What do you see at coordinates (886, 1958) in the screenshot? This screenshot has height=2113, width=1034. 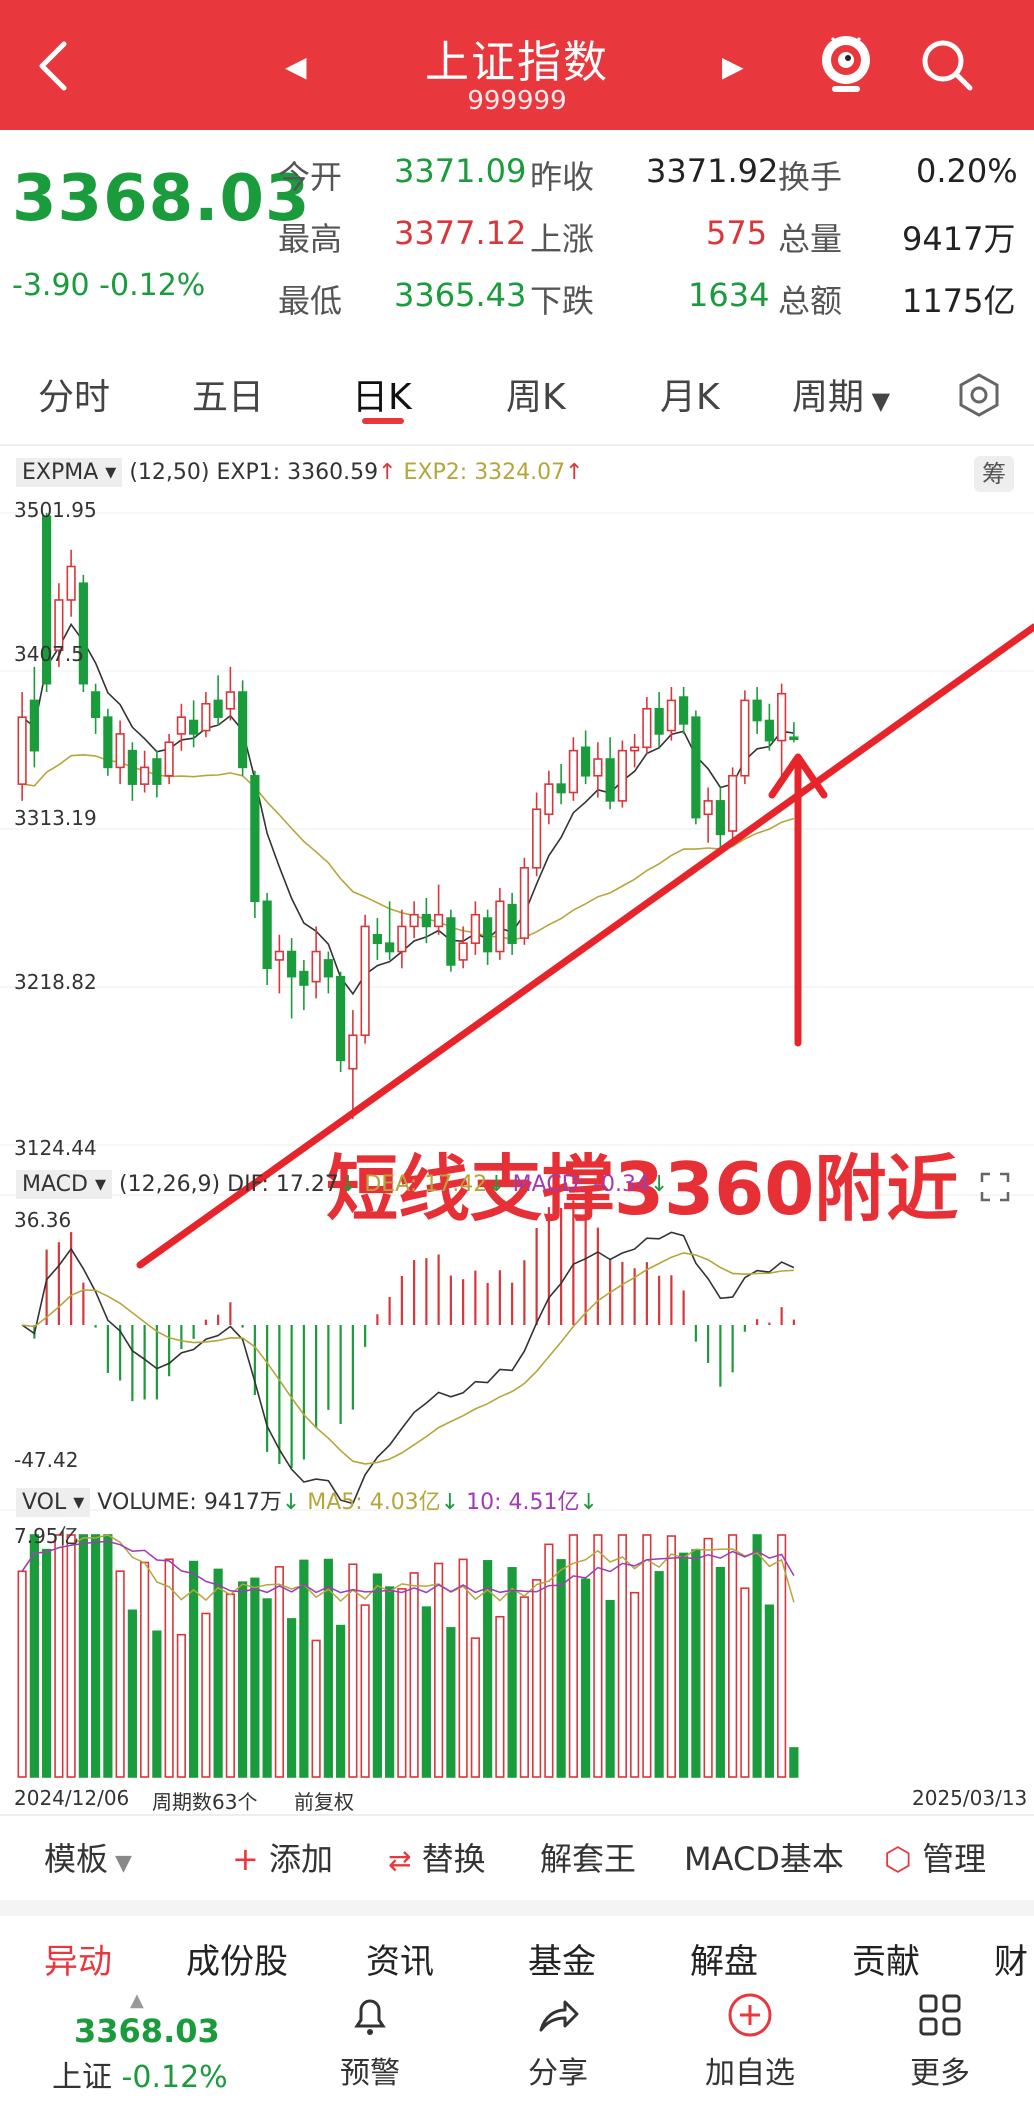 I see `tab-contribution: 贡献` at bounding box center [886, 1958].